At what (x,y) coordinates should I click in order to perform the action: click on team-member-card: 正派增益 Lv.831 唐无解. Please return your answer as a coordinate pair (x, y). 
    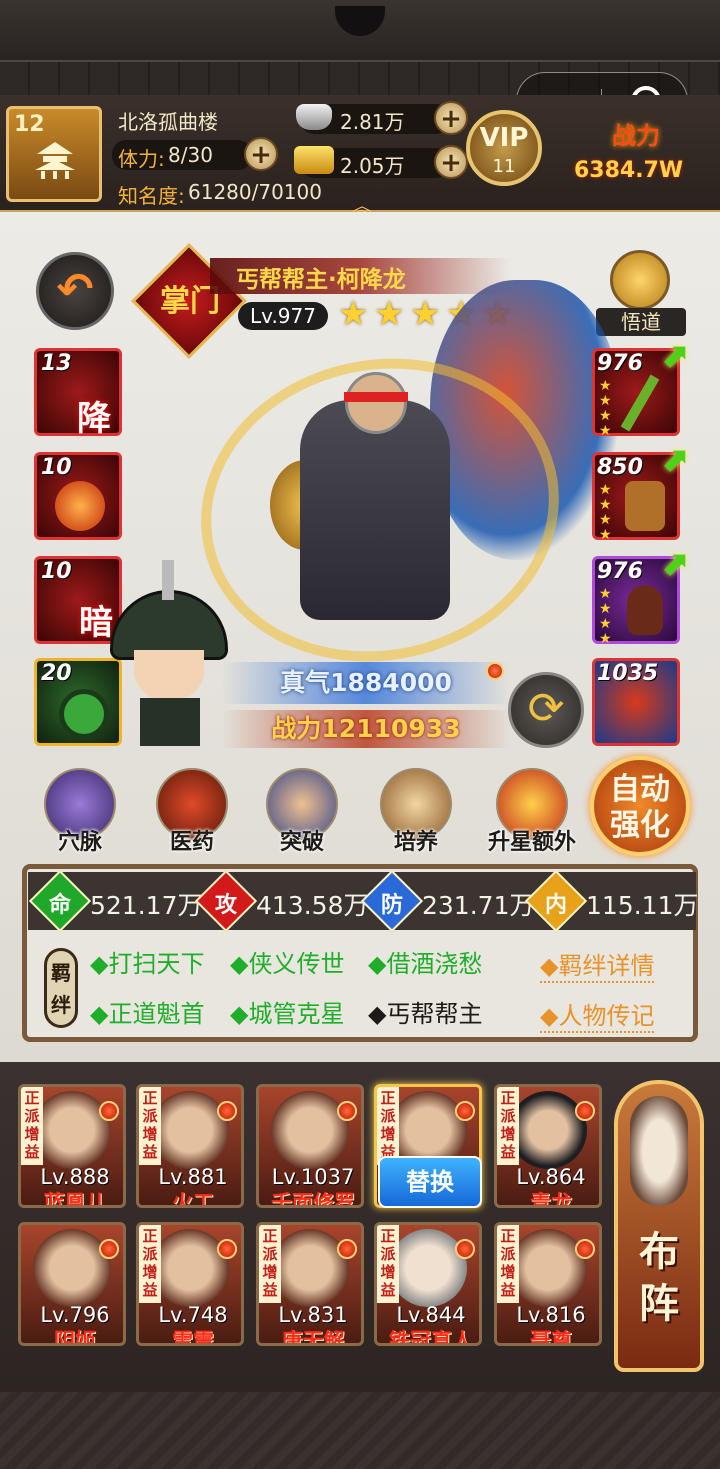
    Looking at the image, I should click on (310, 1284).